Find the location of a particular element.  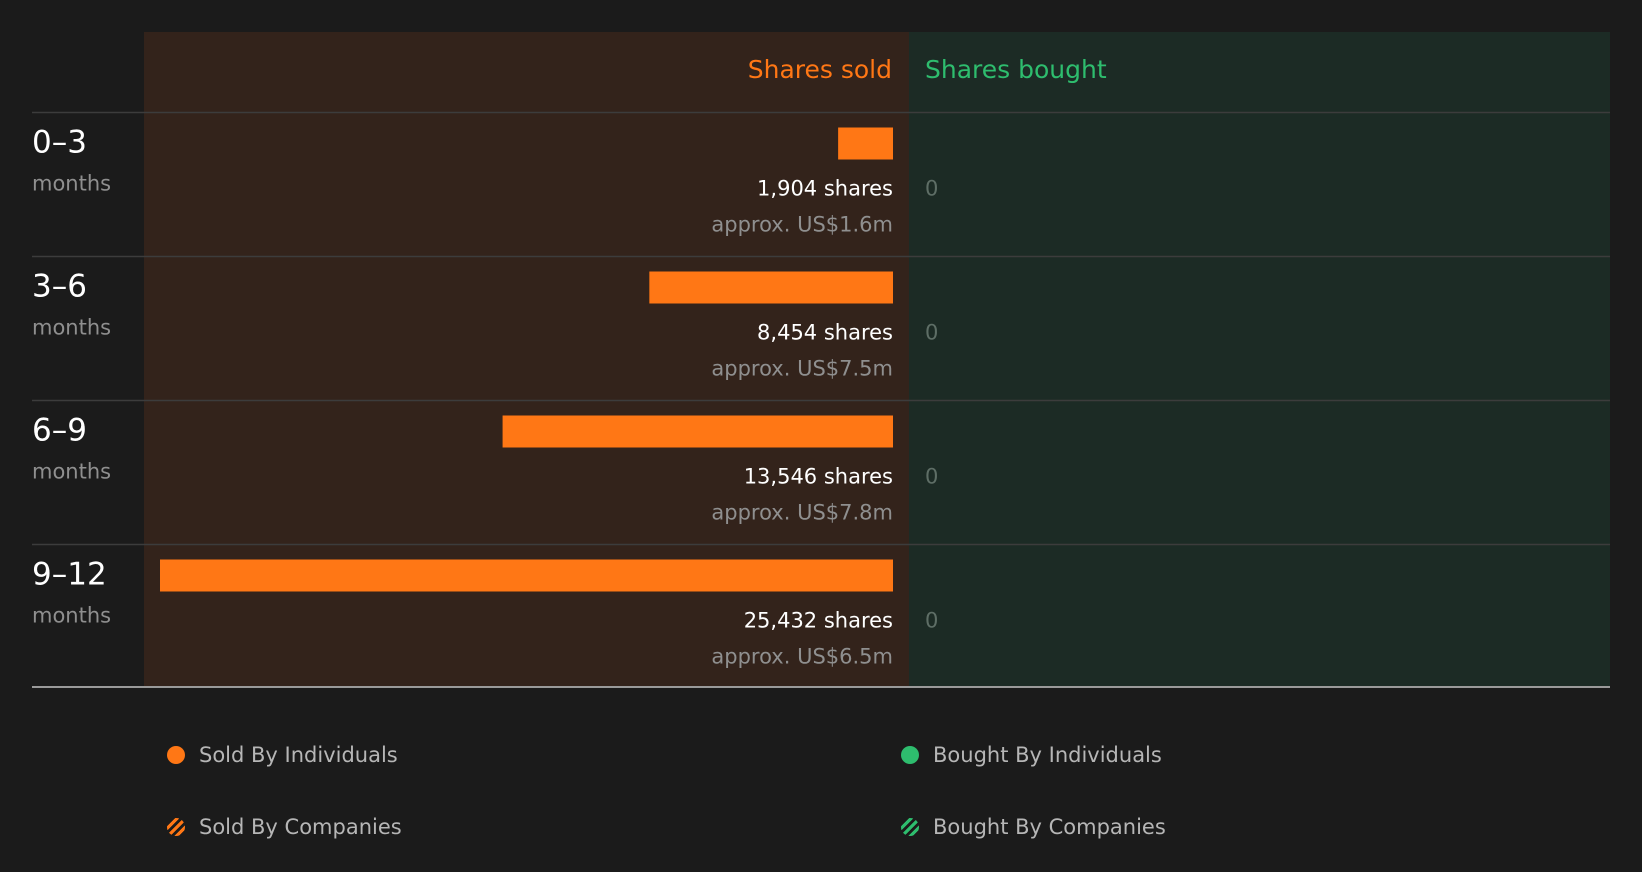

legend-item: Sold By Companies is located at coordinates (284, 827).